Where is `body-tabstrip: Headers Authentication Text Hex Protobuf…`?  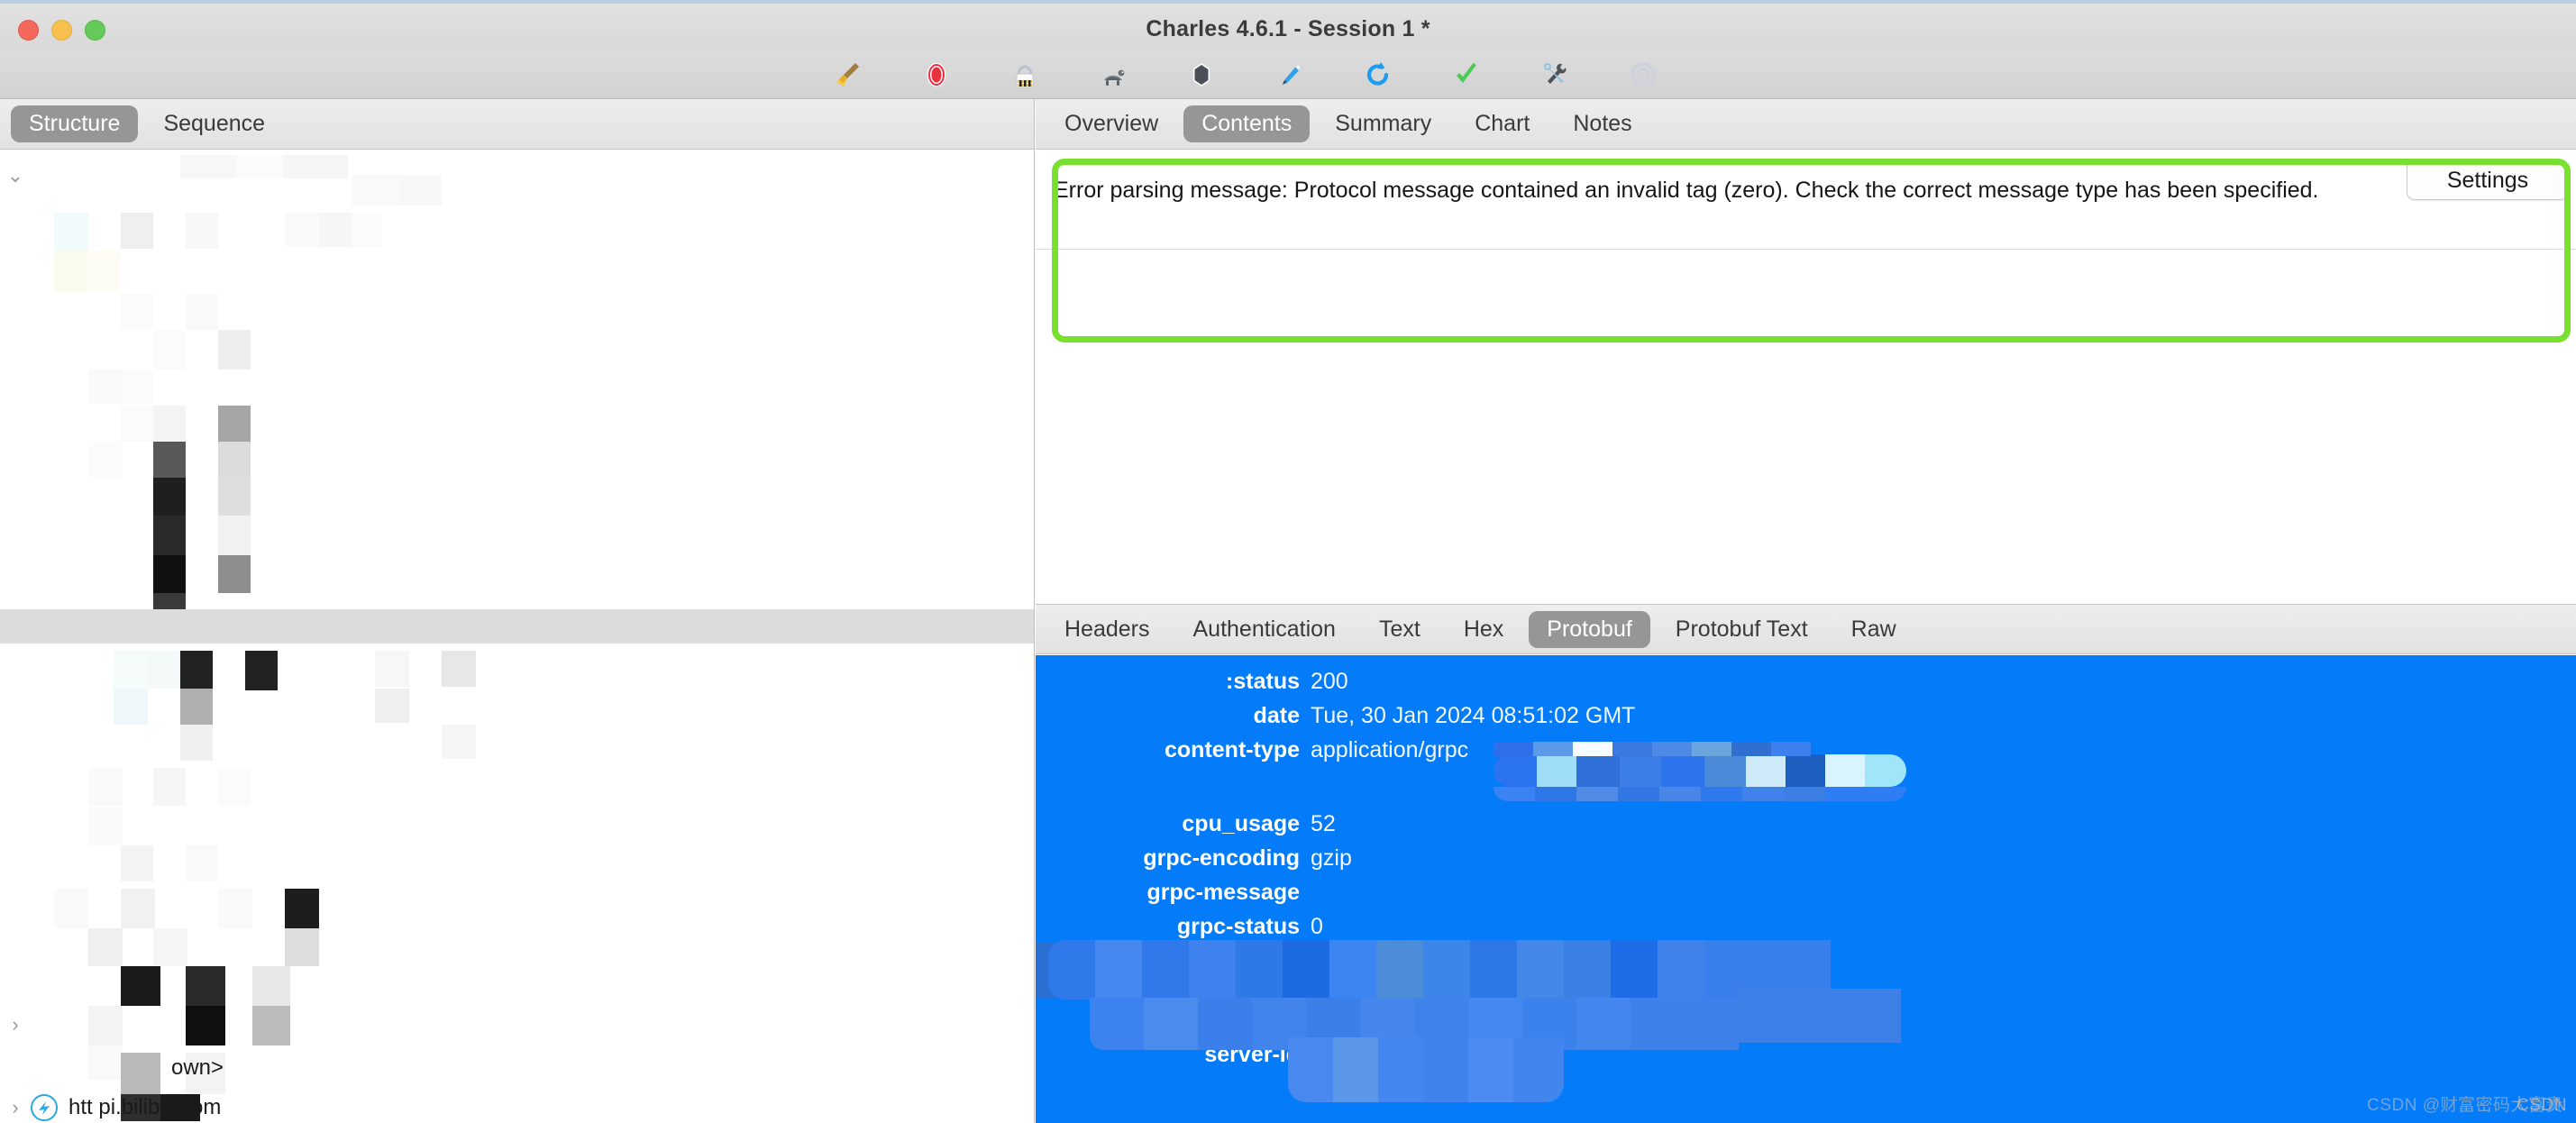 body-tabstrip: Headers Authentication Text Hex Protobuf… is located at coordinates (1806, 629).